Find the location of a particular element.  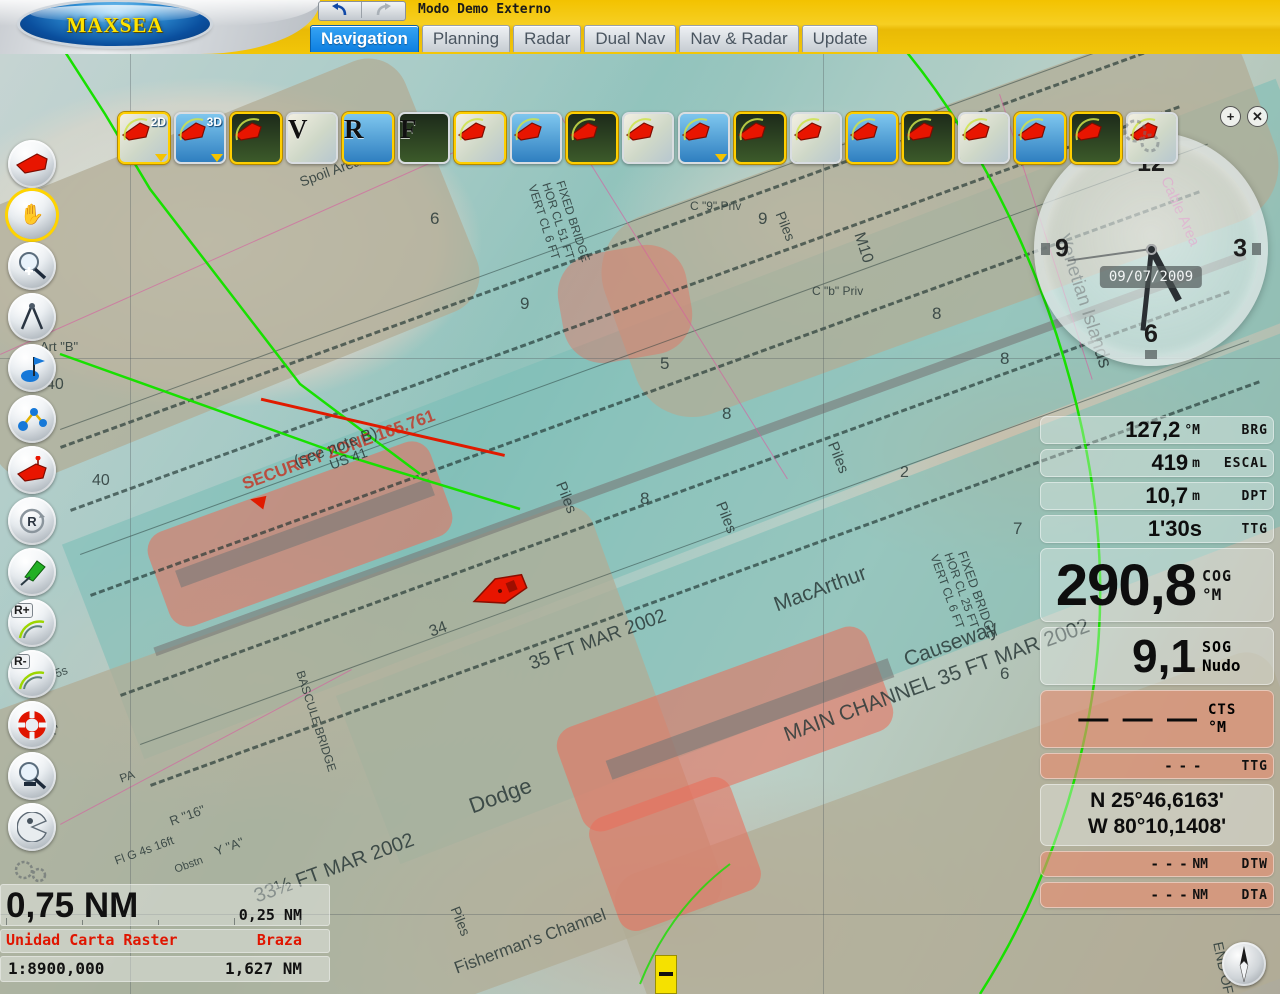

select-tool is located at coordinates (32, 827).